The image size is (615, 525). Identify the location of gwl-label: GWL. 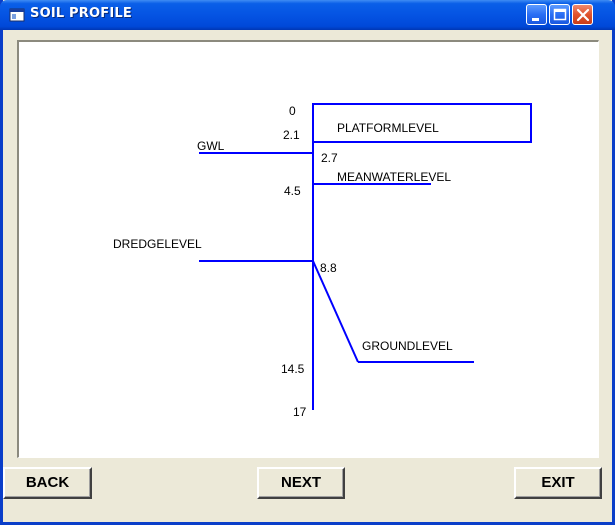
(211, 146).